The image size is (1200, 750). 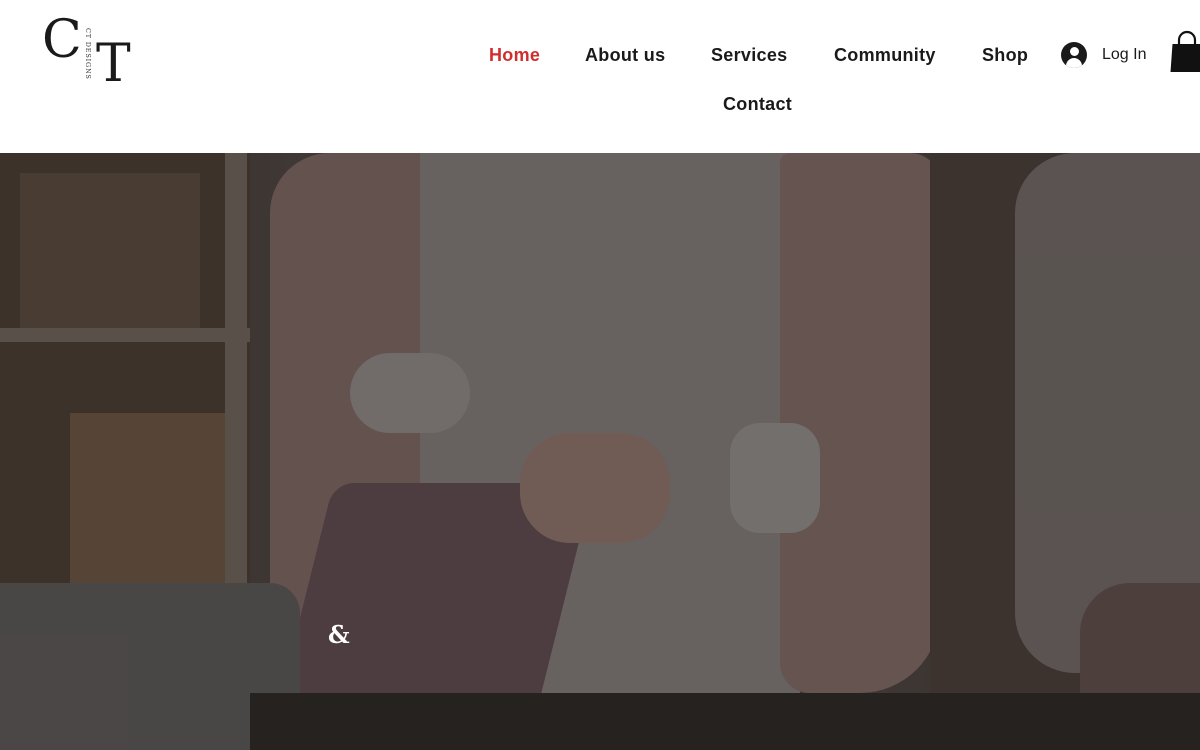 I want to click on logo: C CT DESIGNS T, so click(x=86, y=54).